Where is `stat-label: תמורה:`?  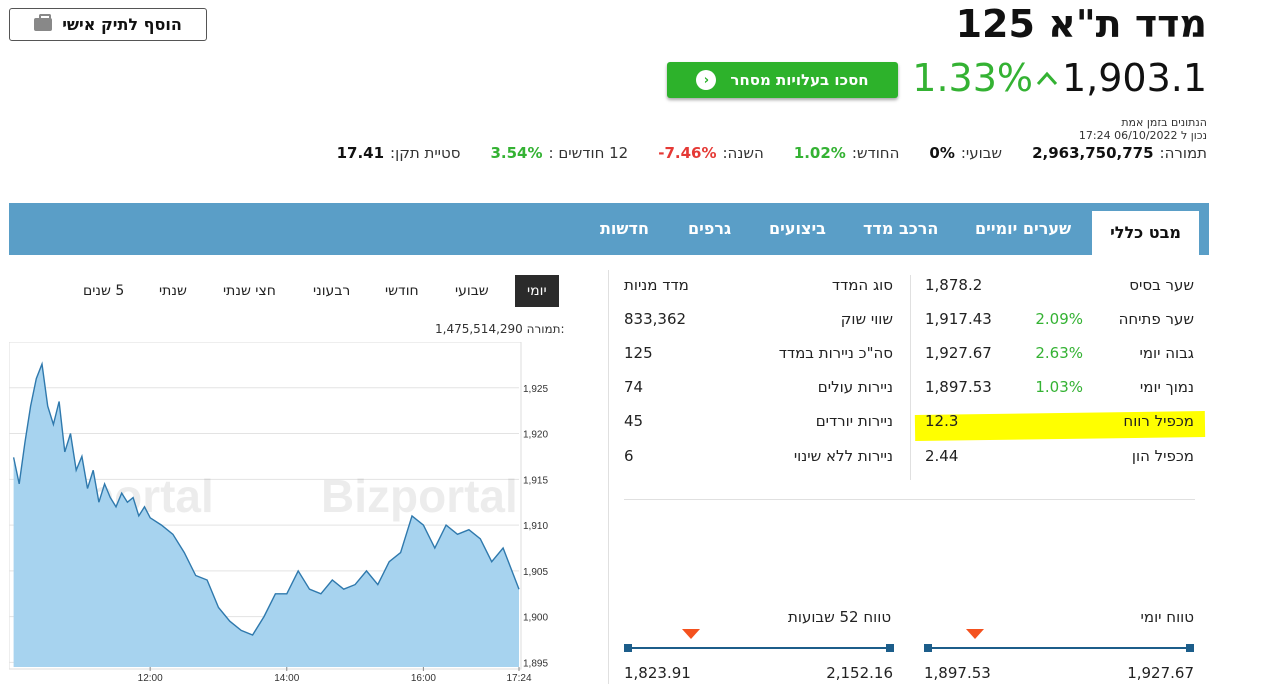 stat-label: תמורה: is located at coordinates (1183, 153).